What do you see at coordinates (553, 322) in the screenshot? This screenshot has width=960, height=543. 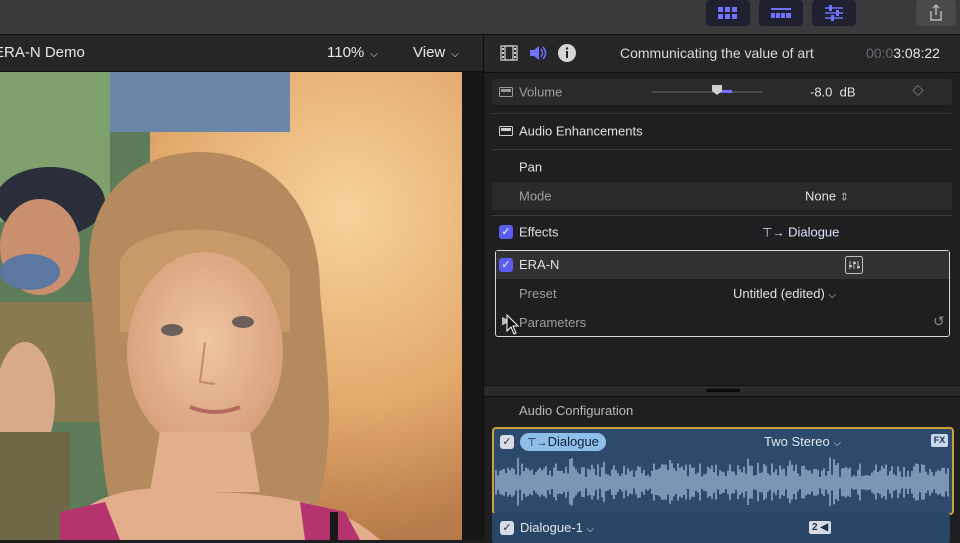 I see `parameters-label: Parameters` at bounding box center [553, 322].